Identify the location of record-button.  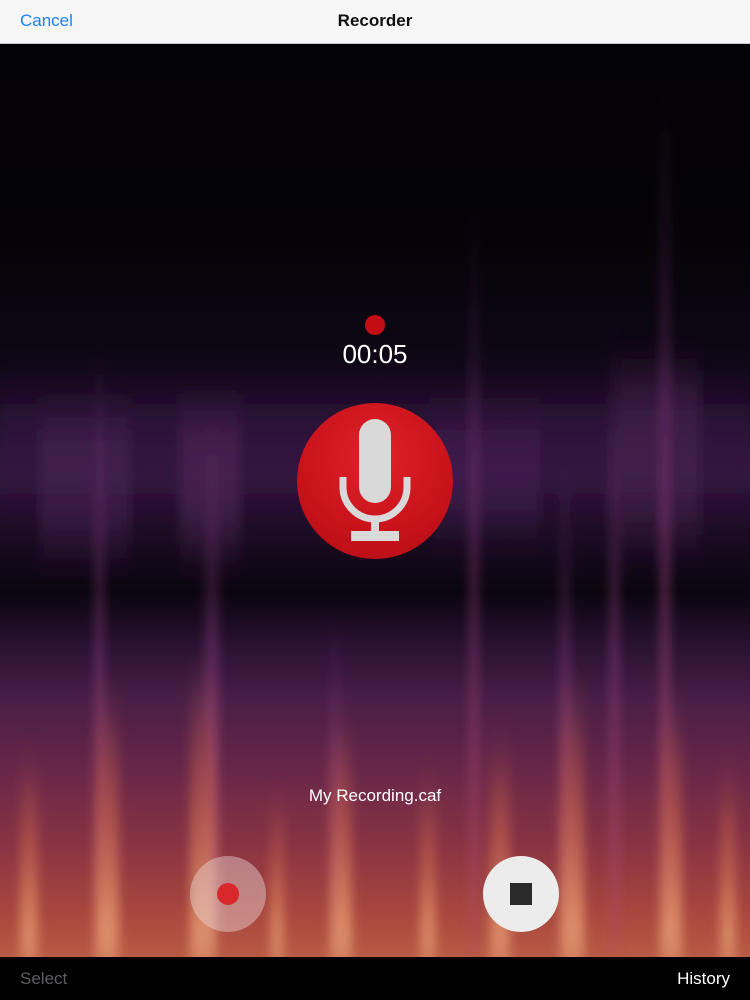
(228, 894).